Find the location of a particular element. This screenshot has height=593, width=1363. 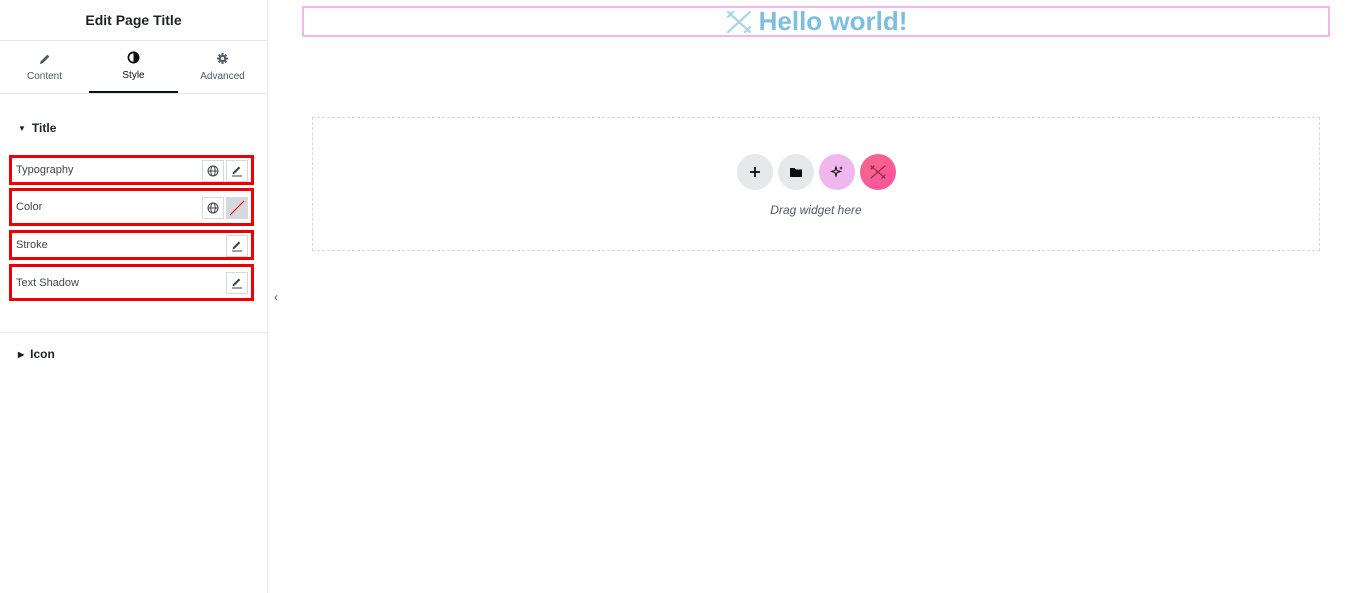

logo-icon is located at coordinates (877, 172).